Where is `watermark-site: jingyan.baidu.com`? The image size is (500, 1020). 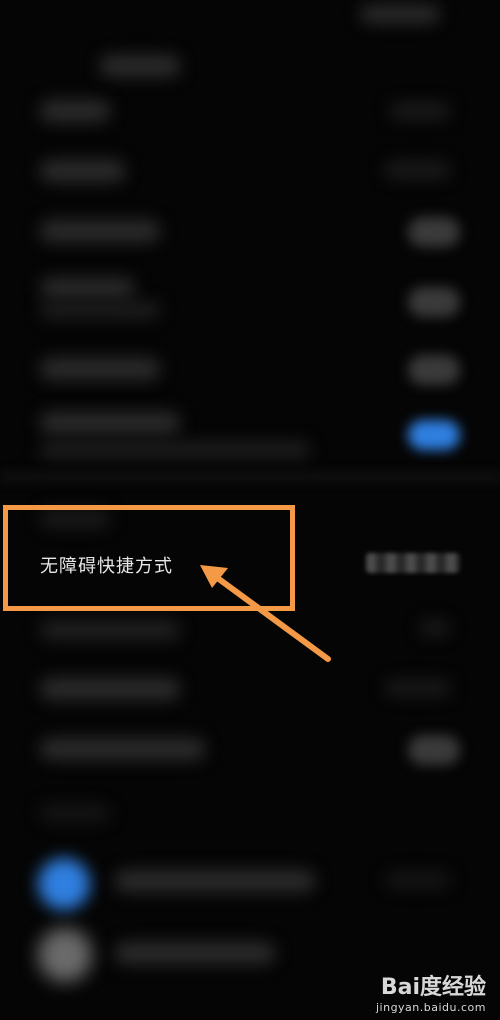
watermark-site: jingyan.baidu.com is located at coordinates (430, 1007).